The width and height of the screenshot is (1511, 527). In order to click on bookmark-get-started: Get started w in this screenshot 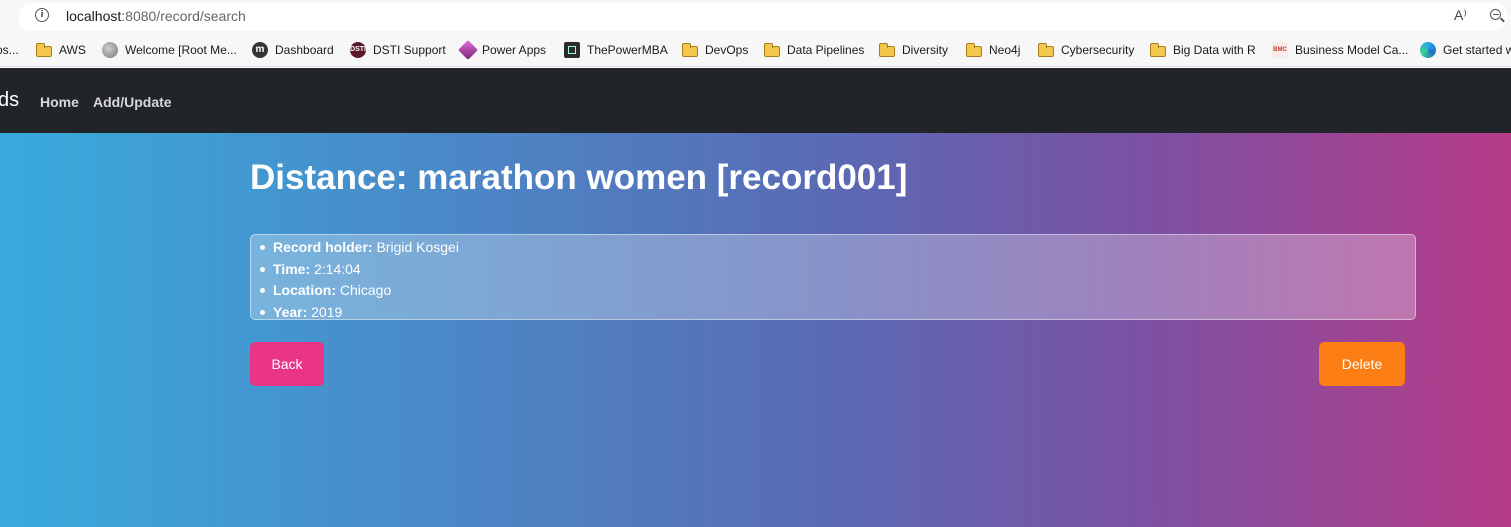, I will do `click(1465, 50)`.